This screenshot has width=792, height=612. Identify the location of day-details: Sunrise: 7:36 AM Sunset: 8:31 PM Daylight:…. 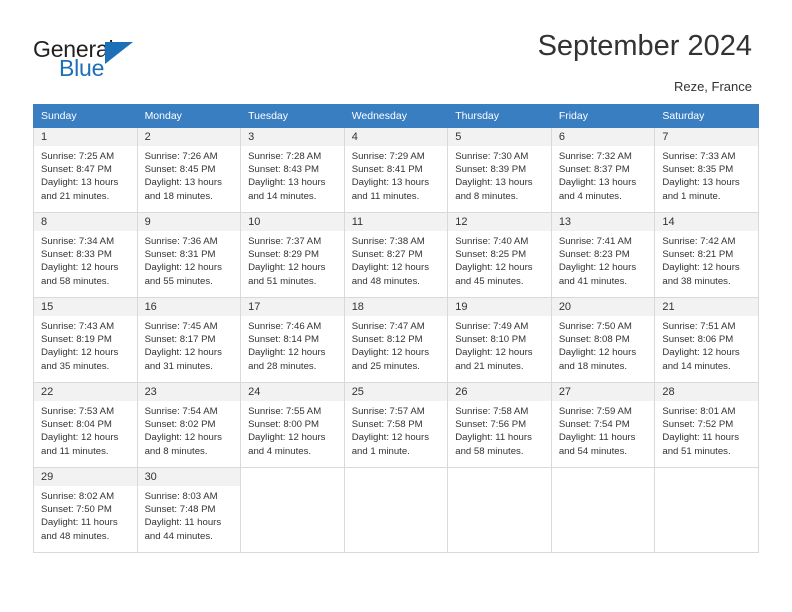
(189, 259).